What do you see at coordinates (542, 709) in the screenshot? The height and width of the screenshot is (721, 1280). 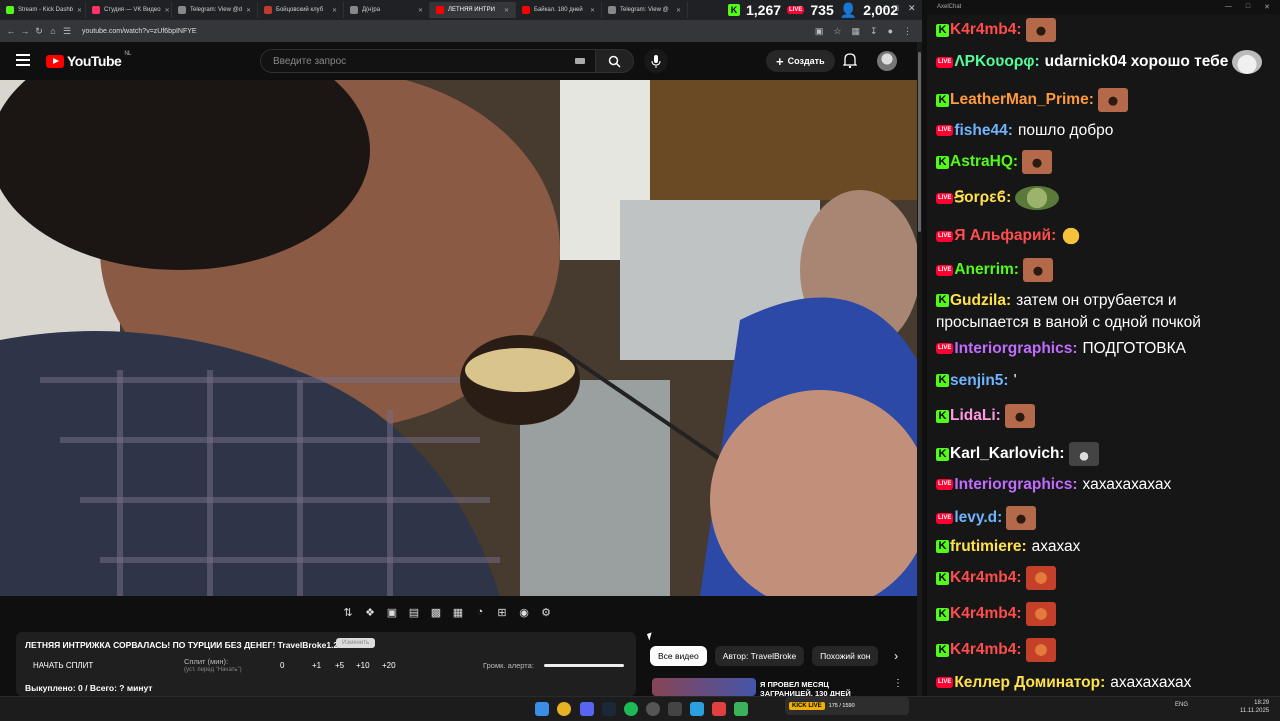 I see `windows-start-icon` at bounding box center [542, 709].